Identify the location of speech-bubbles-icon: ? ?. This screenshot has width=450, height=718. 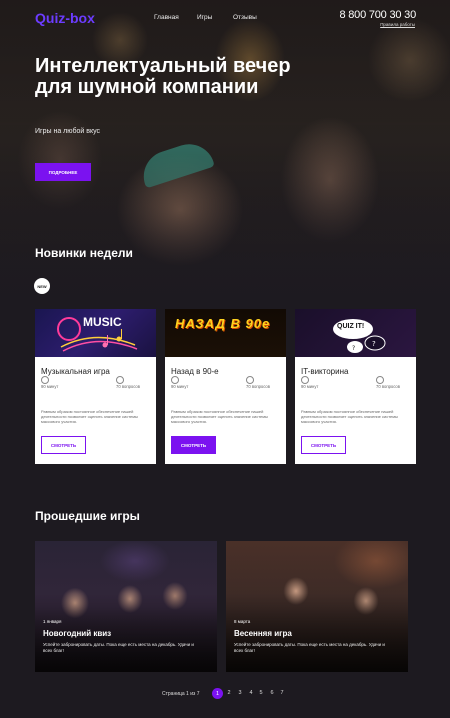
(359, 336).